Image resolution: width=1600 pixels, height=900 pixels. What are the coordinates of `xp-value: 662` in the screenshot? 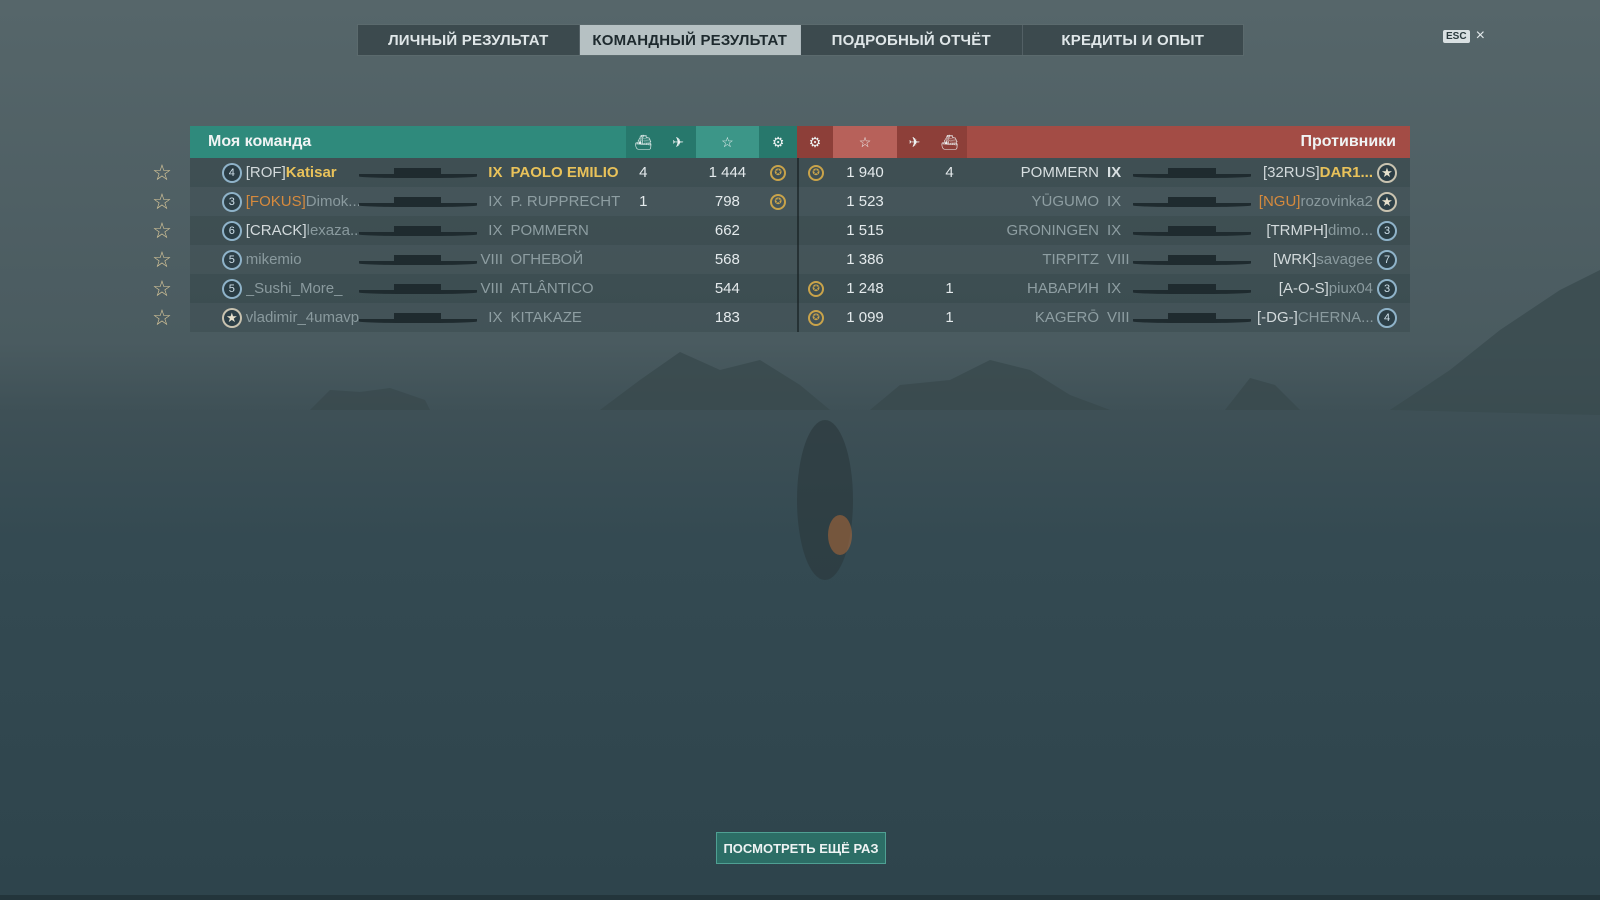 It's located at (727, 230).